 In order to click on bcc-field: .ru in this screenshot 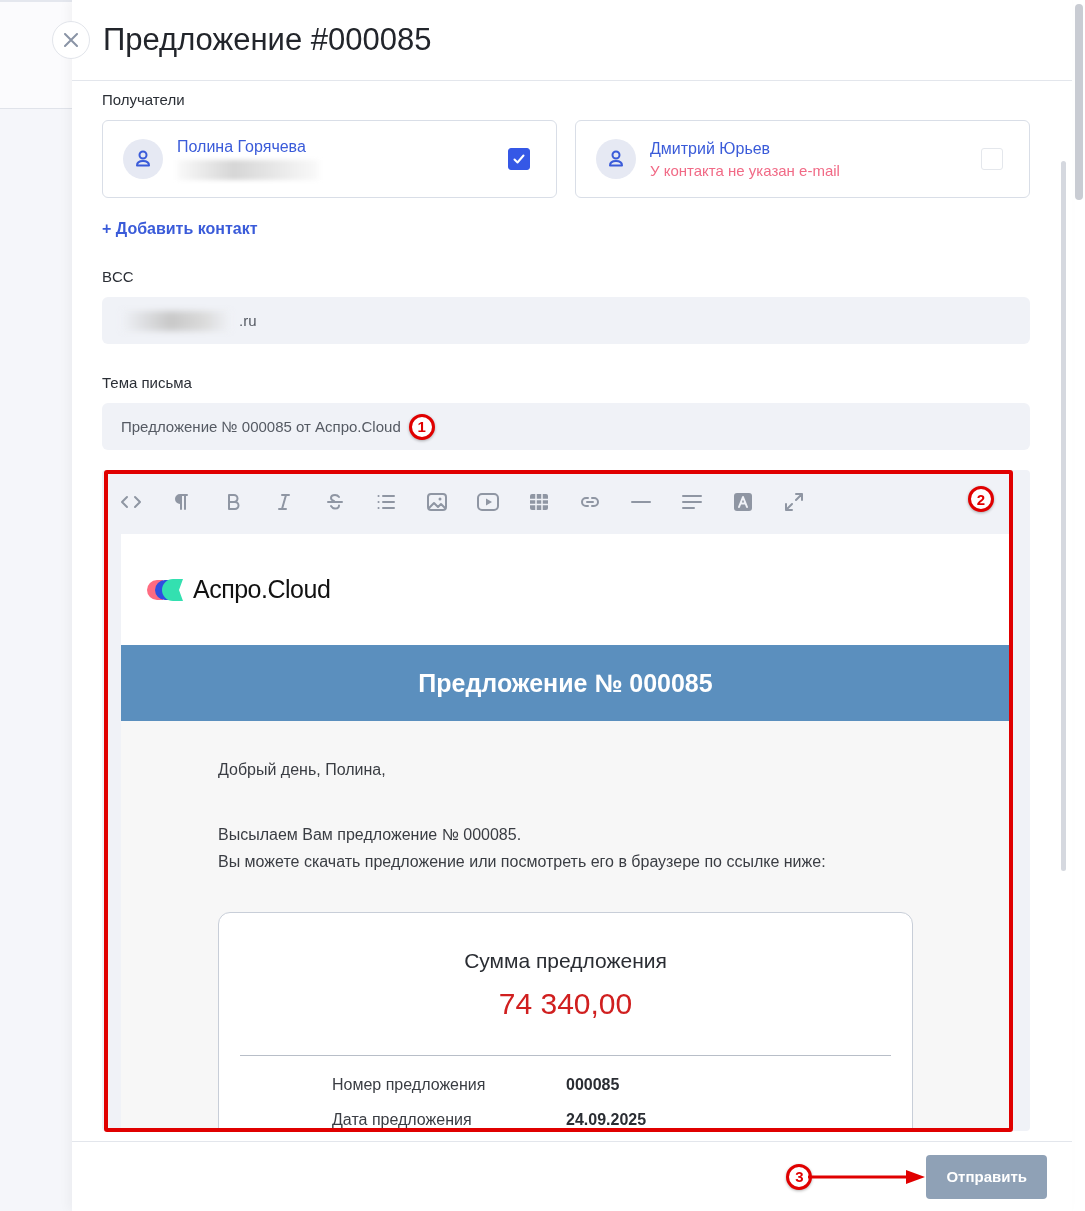, I will do `click(566, 320)`.